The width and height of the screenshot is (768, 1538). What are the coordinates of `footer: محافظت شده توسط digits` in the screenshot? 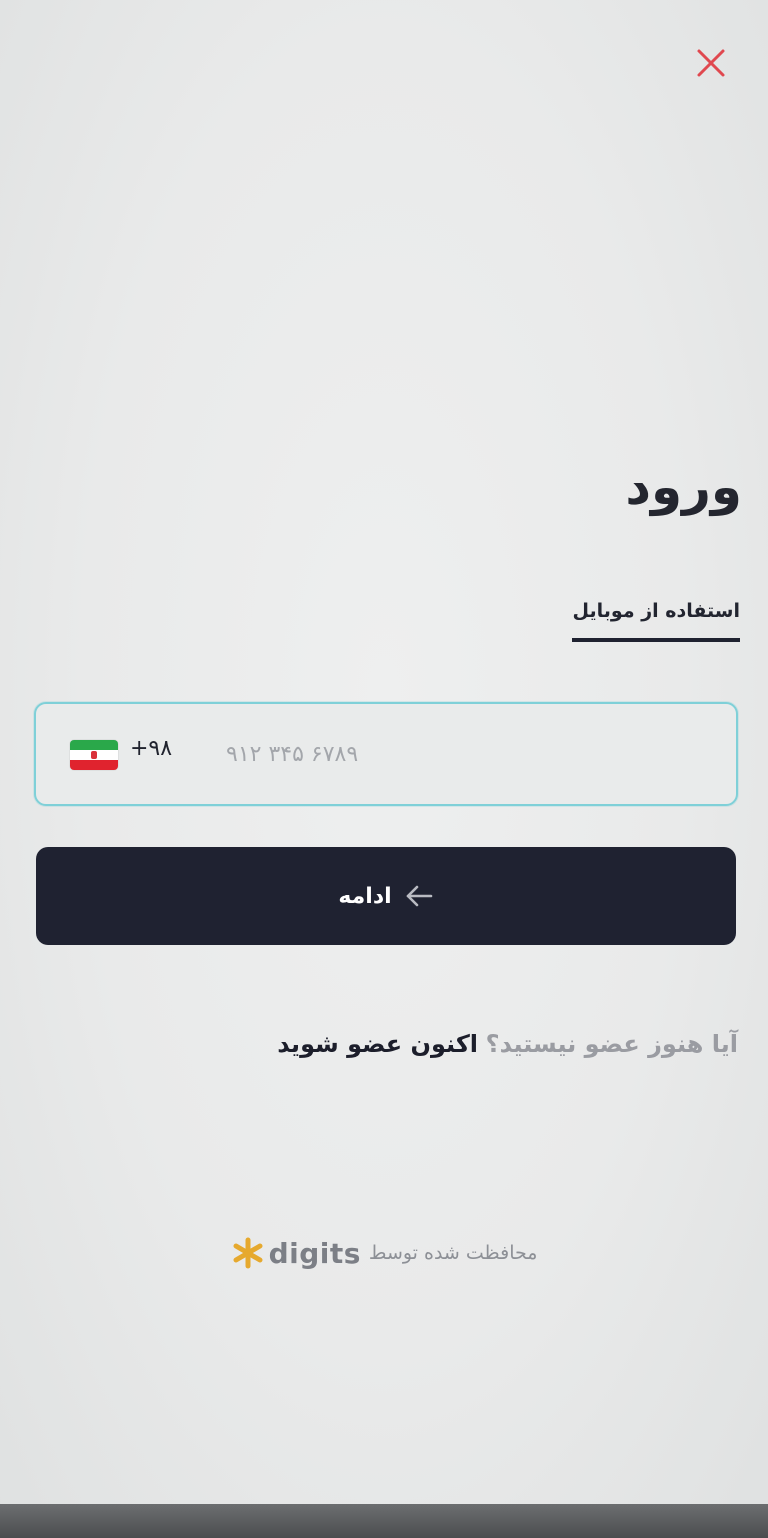 It's located at (384, 1253).